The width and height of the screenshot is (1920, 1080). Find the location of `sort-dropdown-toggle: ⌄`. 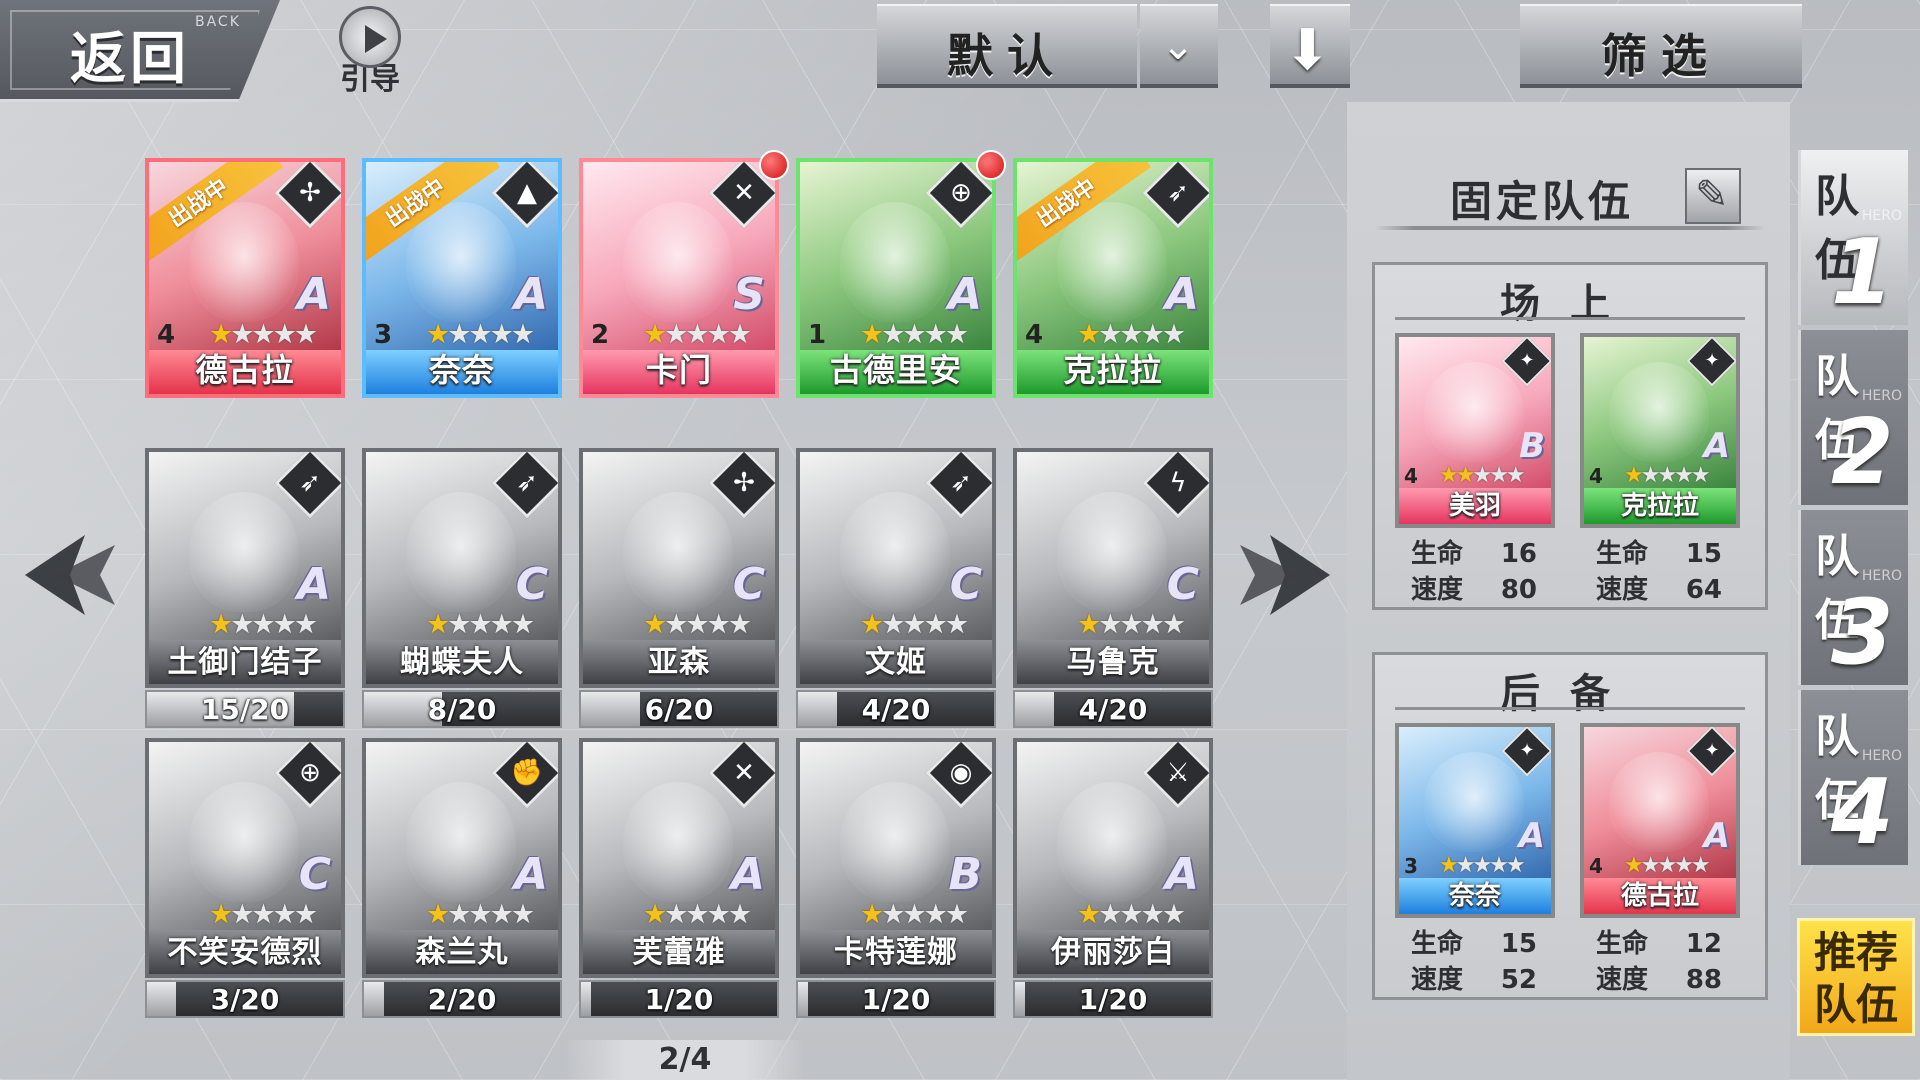

sort-dropdown-toggle: ⌄ is located at coordinates (1179, 46).